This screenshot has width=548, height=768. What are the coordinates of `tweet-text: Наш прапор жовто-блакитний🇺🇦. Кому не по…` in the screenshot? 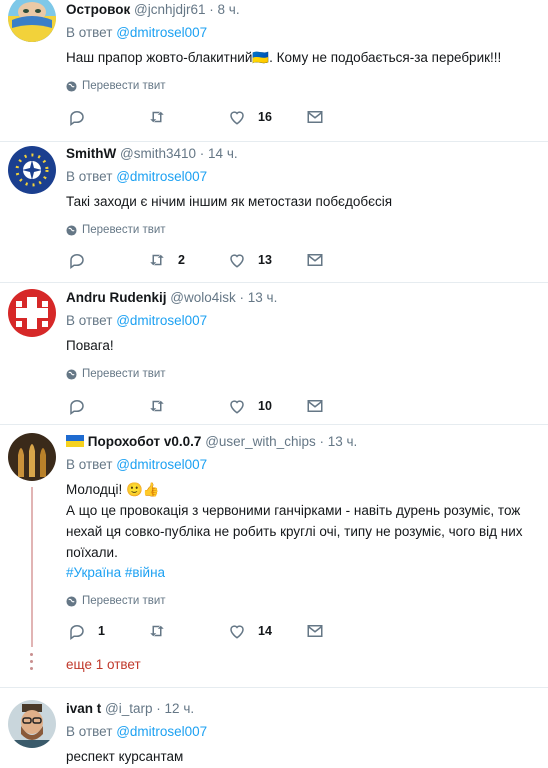 It's located at (284, 57).